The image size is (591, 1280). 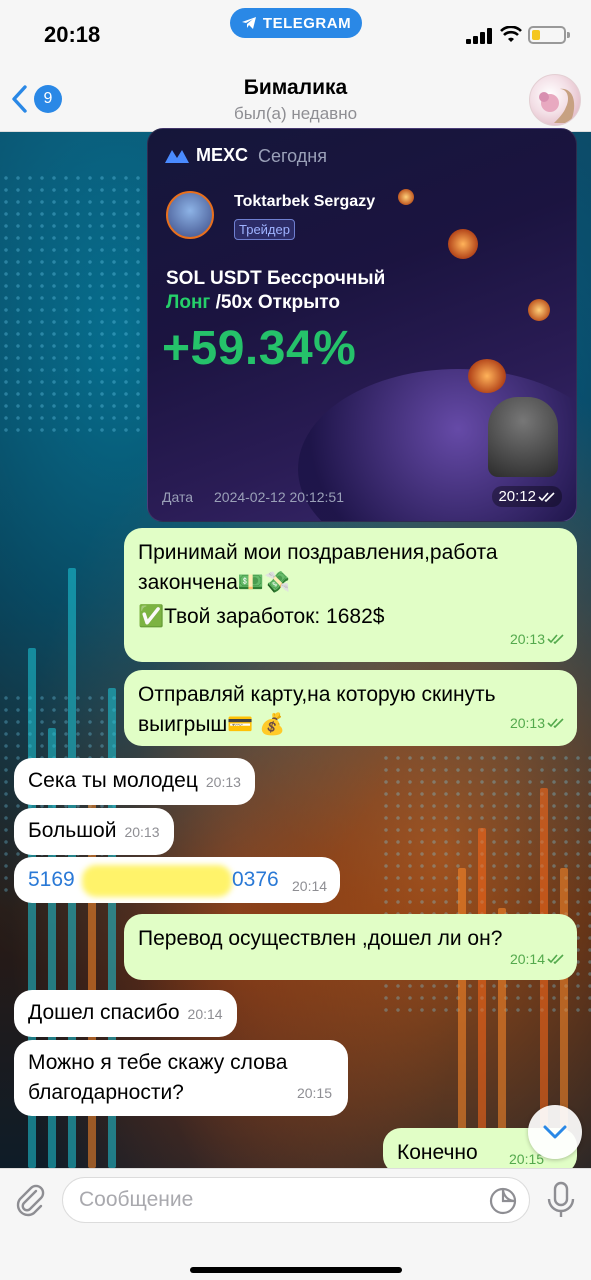 What do you see at coordinates (314, 1093) in the screenshot?
I see `message-time: 20:15` at bounding box center [314, 1093].